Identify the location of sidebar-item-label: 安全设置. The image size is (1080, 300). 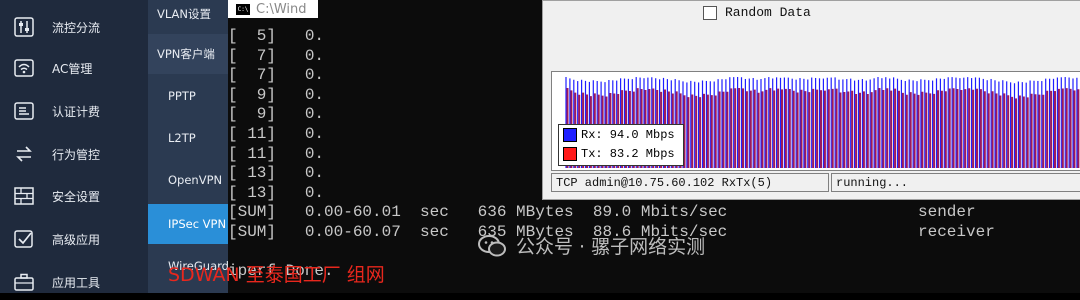
(76, 196).